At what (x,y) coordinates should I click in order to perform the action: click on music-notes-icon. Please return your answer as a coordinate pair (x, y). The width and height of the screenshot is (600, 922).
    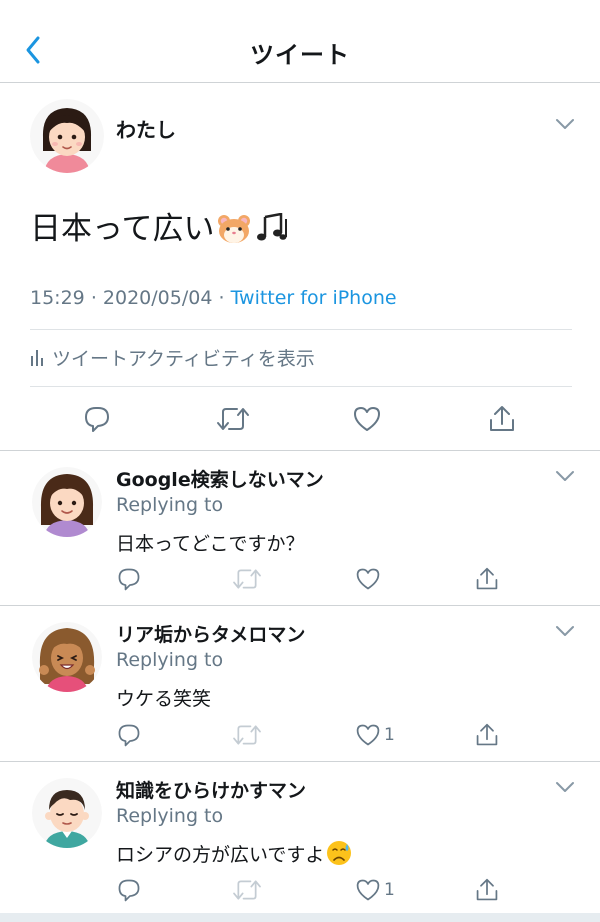
    Looking at the image, I should click on (272, 234).